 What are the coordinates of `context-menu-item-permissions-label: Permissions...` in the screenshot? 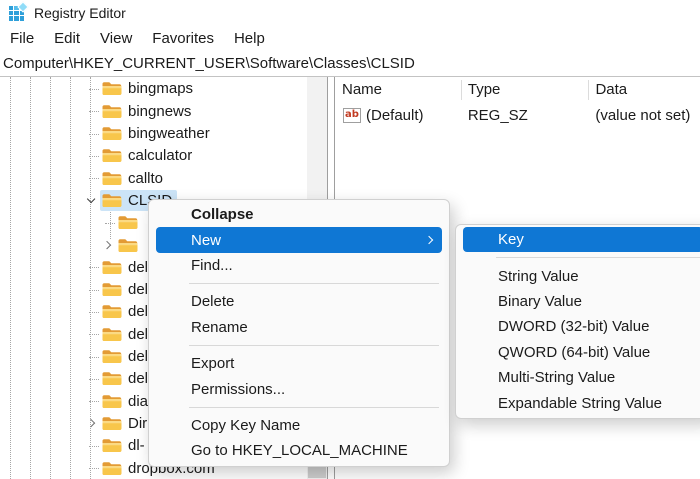 It's located at (238, 389).